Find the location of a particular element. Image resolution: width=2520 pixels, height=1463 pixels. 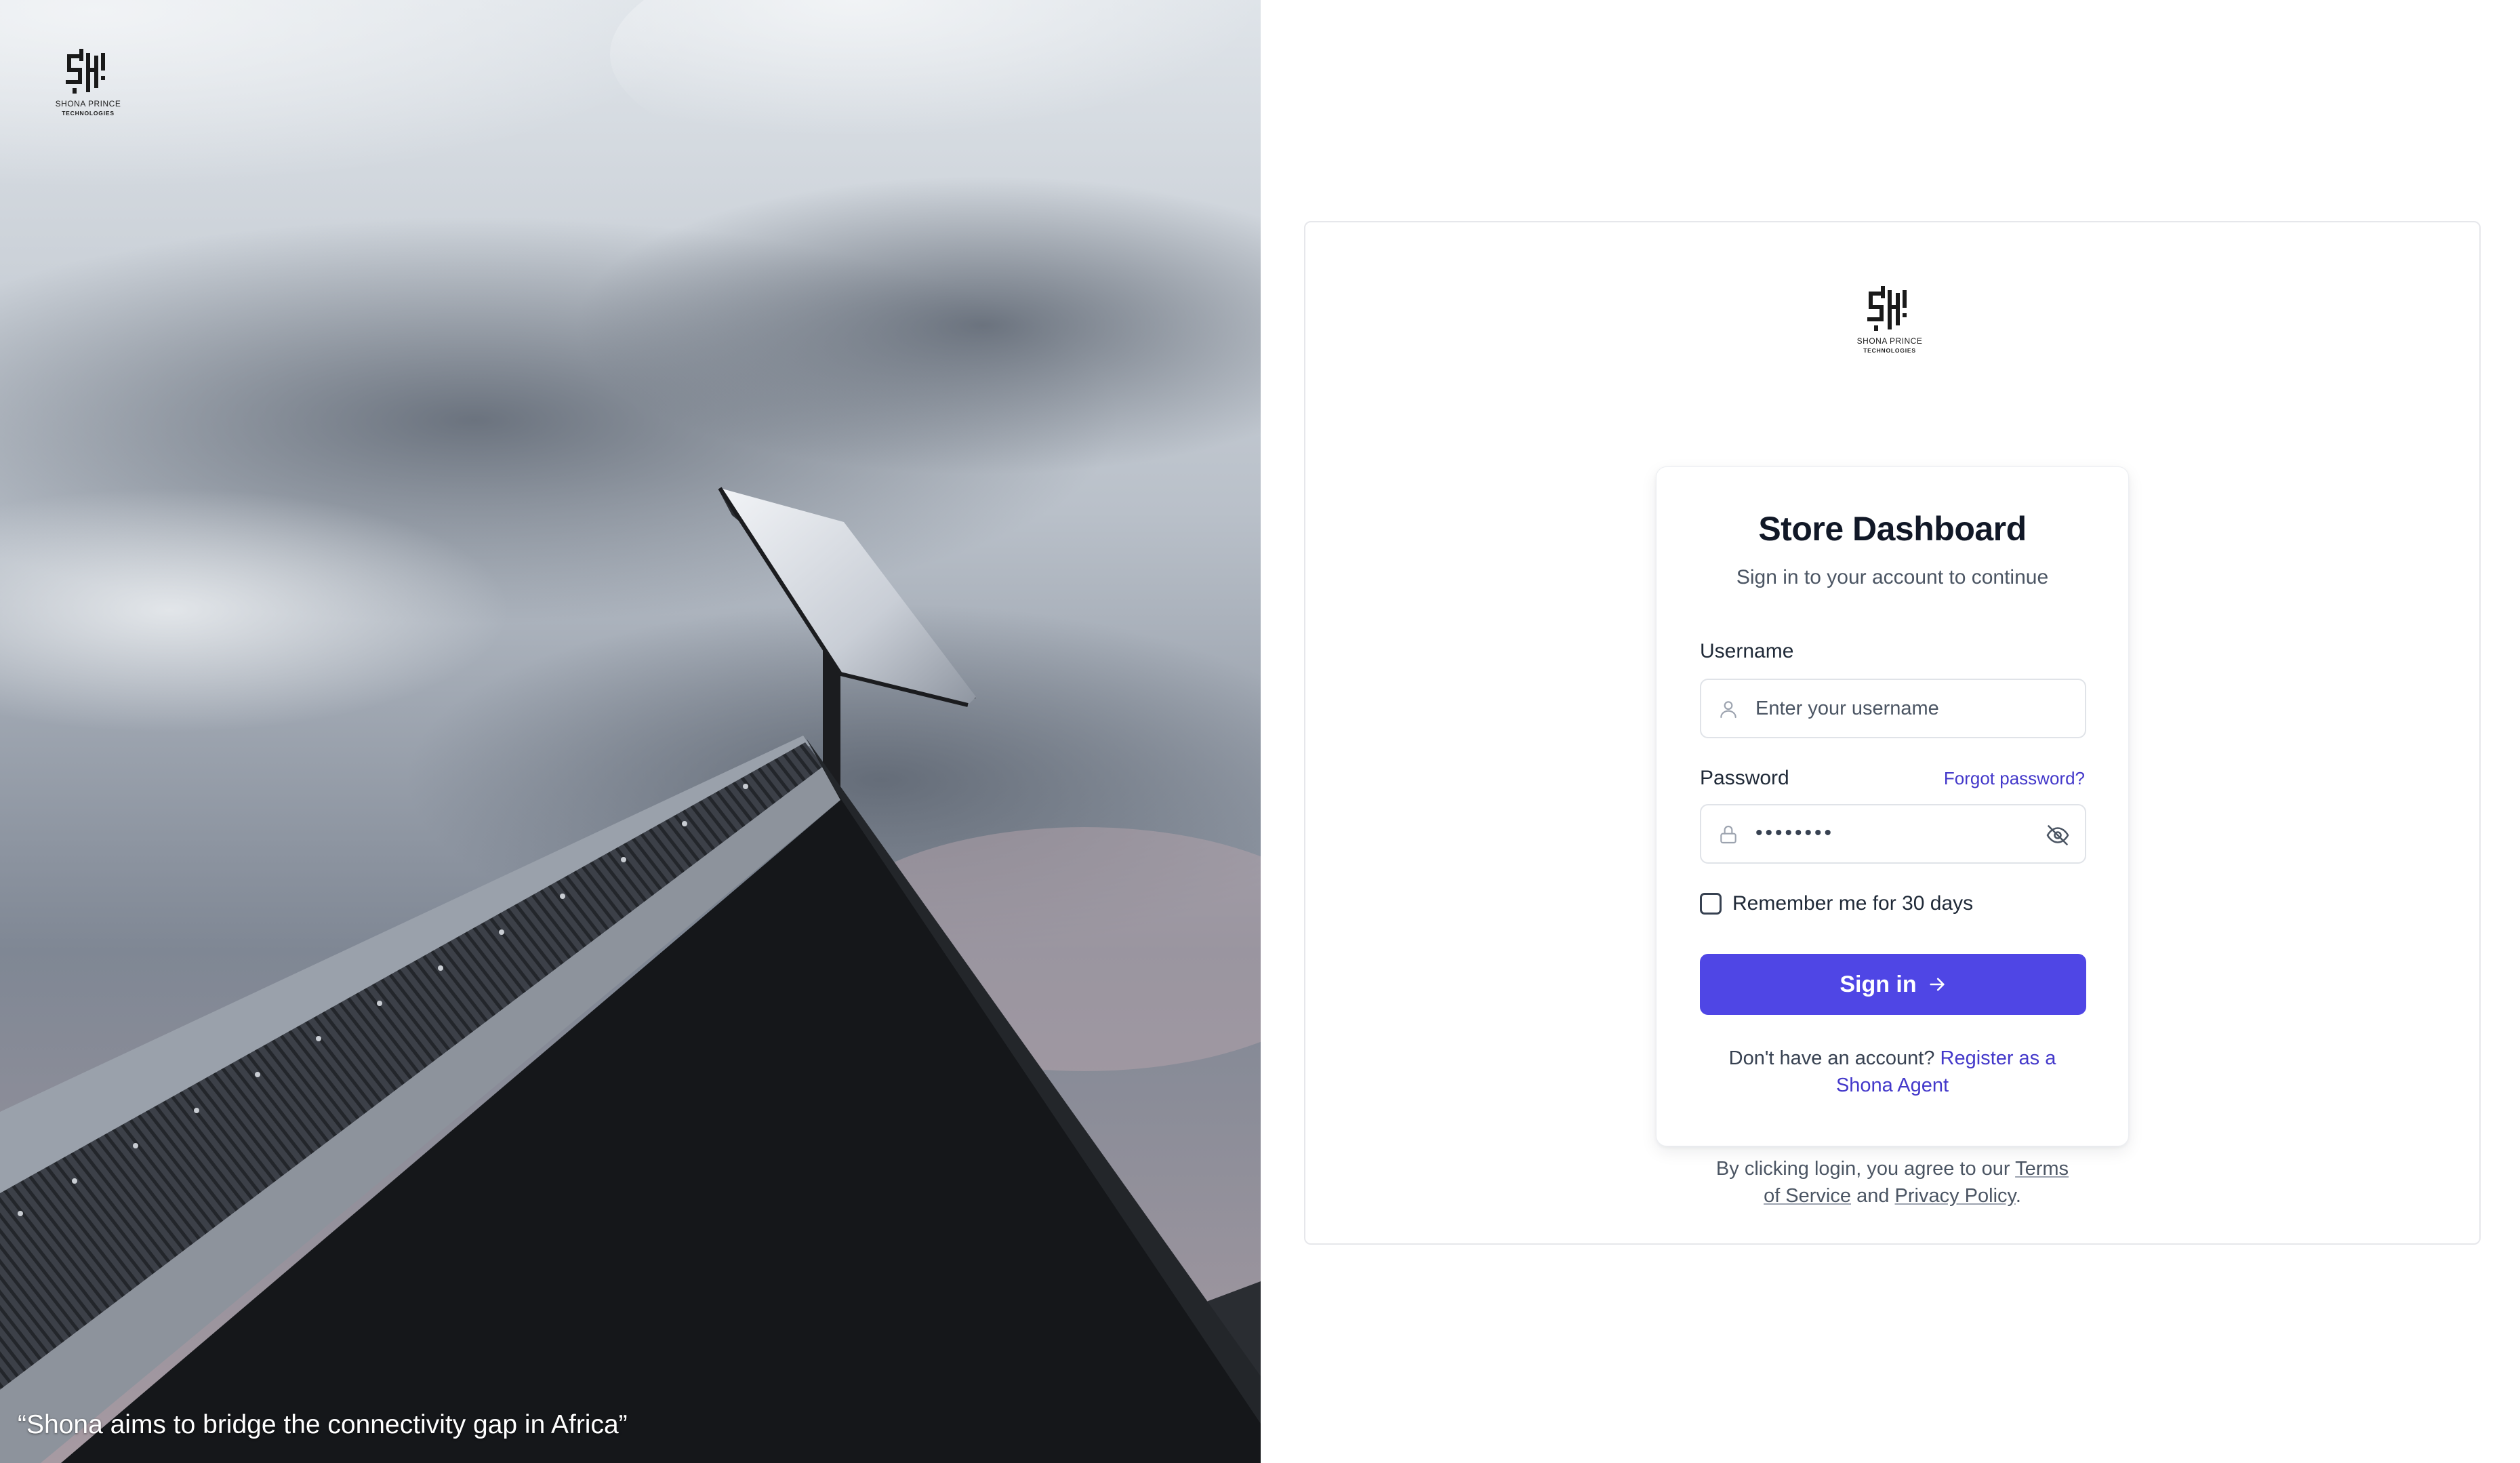

password-label: Password is located at coordinates (1744, 778).